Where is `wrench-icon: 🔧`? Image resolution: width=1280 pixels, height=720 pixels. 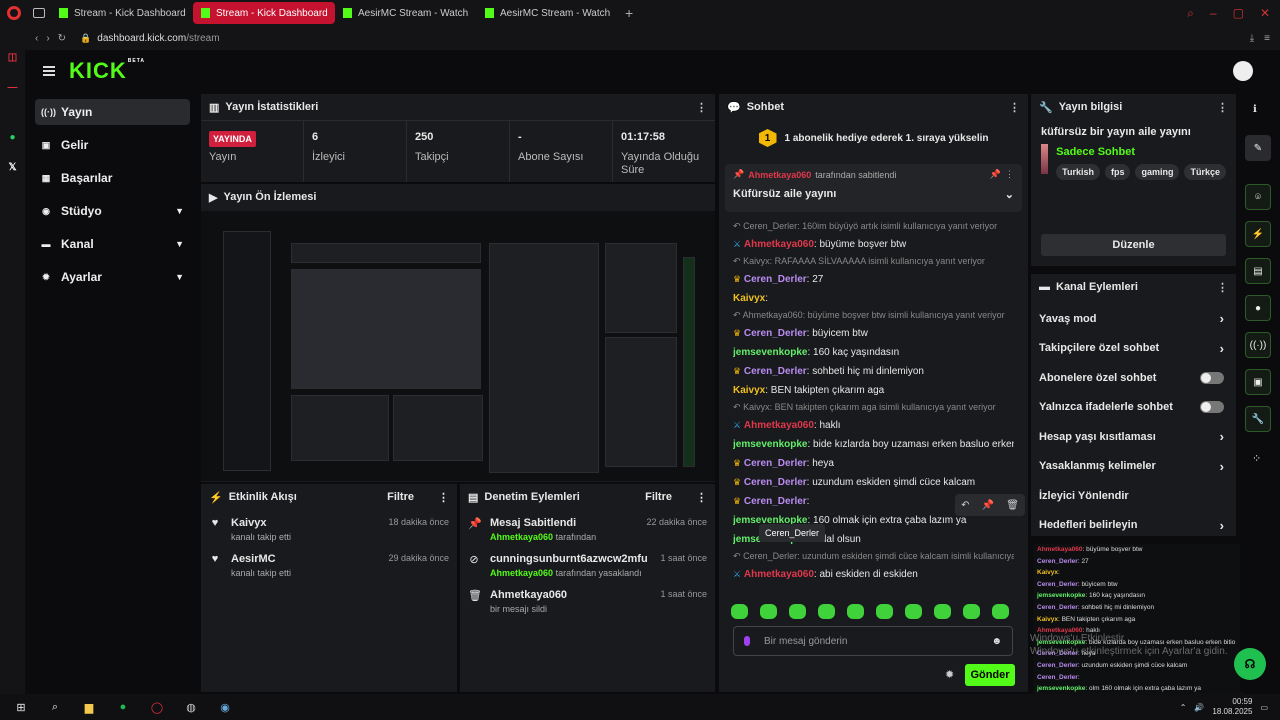 wrench-icon: 🔧 is located at coordinates (1258, 419).